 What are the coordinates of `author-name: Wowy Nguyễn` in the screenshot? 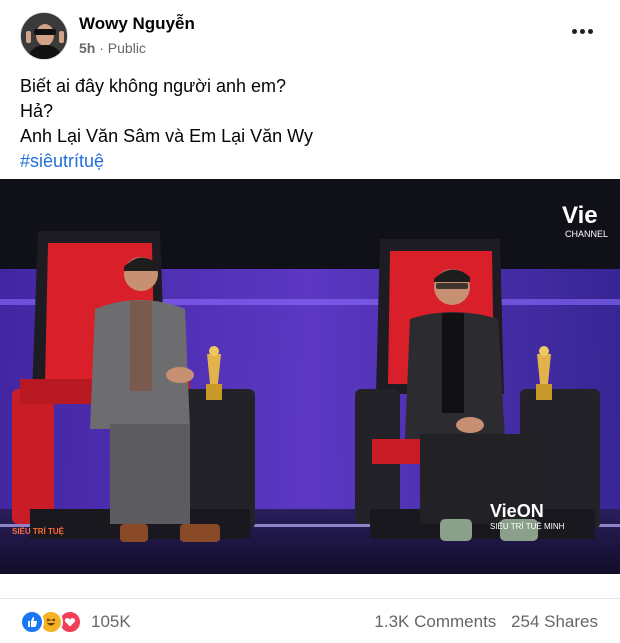 It's located at (137, 24).